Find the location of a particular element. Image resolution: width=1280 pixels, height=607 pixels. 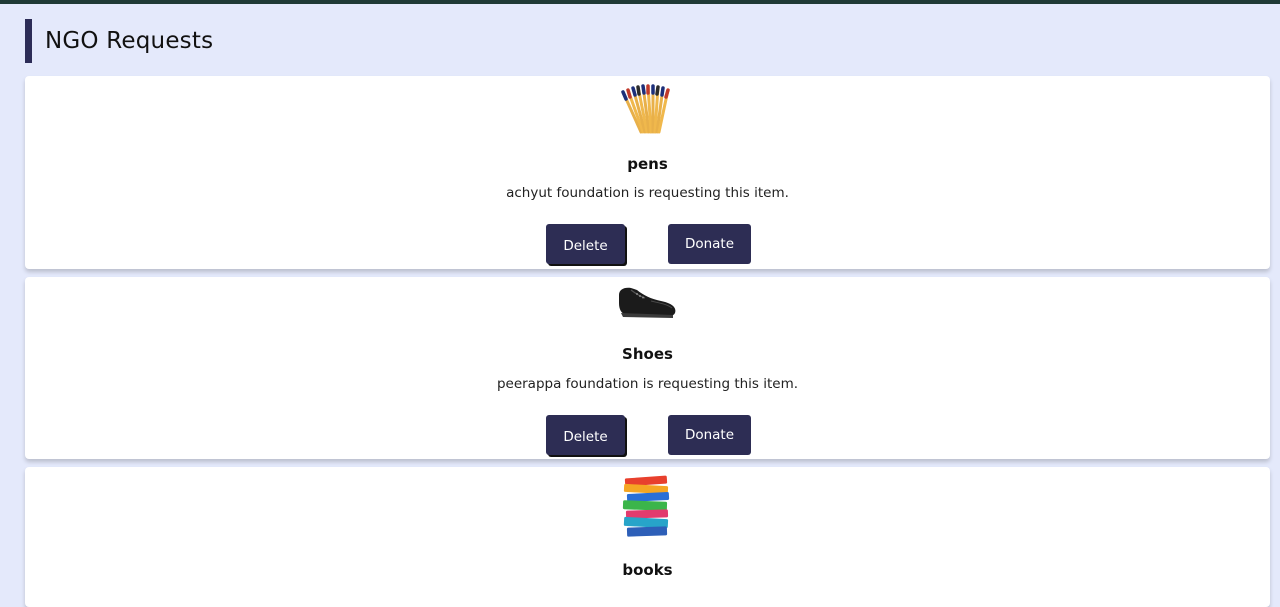

pens-image is located at coordinates (645, 109).